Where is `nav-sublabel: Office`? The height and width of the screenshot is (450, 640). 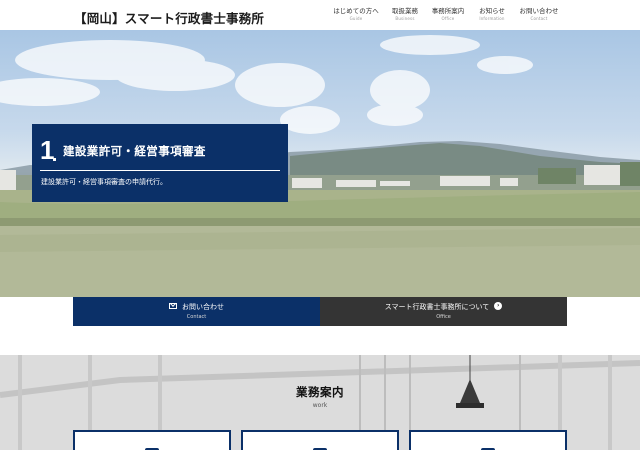
nav-sublabel: Office is located at coordinates (448, 18).